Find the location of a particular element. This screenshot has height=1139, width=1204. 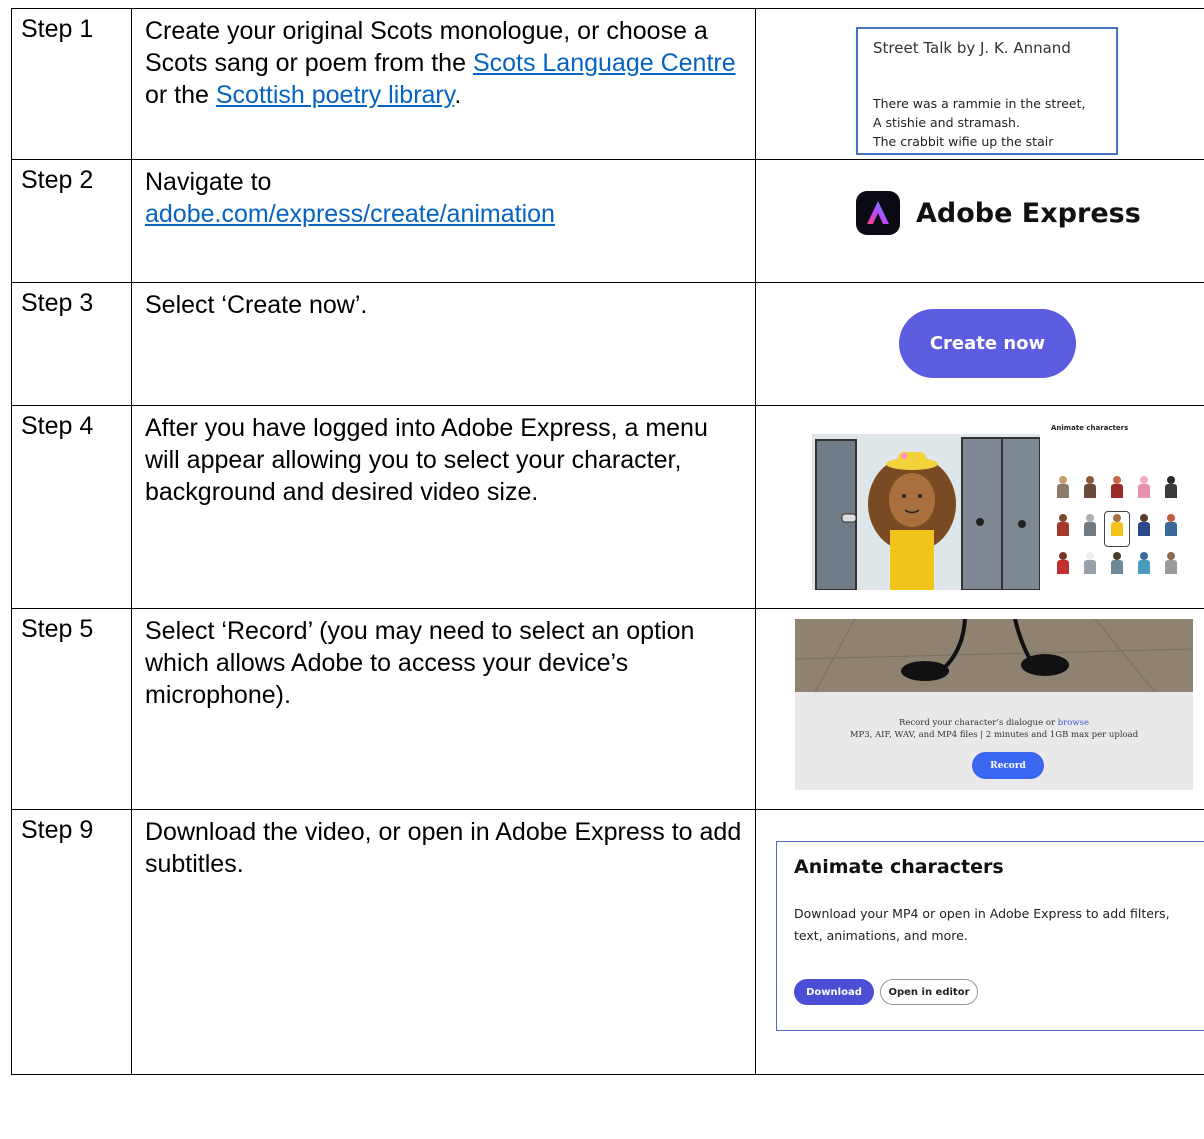

adobe-express-logo: Adobe Express is located at coordinates (998, 213).